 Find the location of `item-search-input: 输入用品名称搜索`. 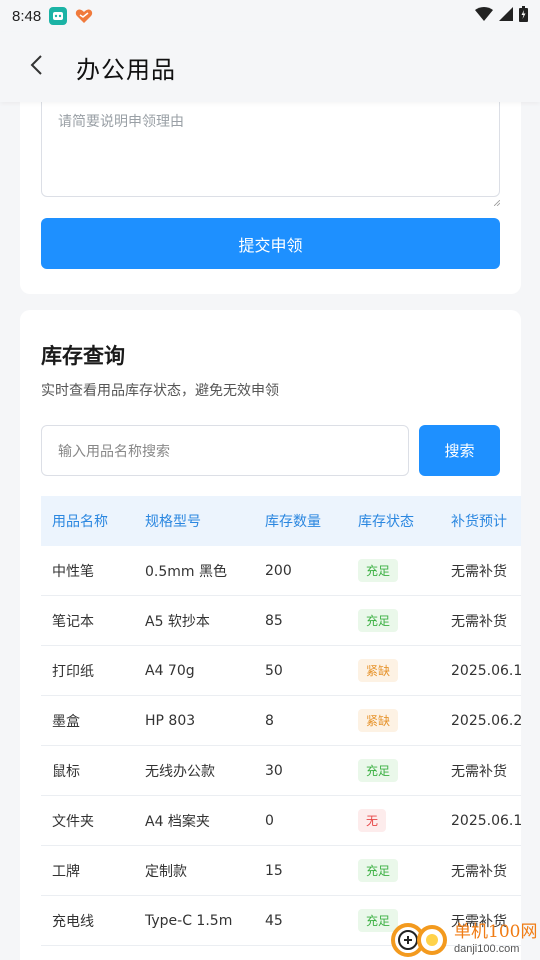

item-search-input: 输入用品名称搜索 is located at coordinates (225, 450).